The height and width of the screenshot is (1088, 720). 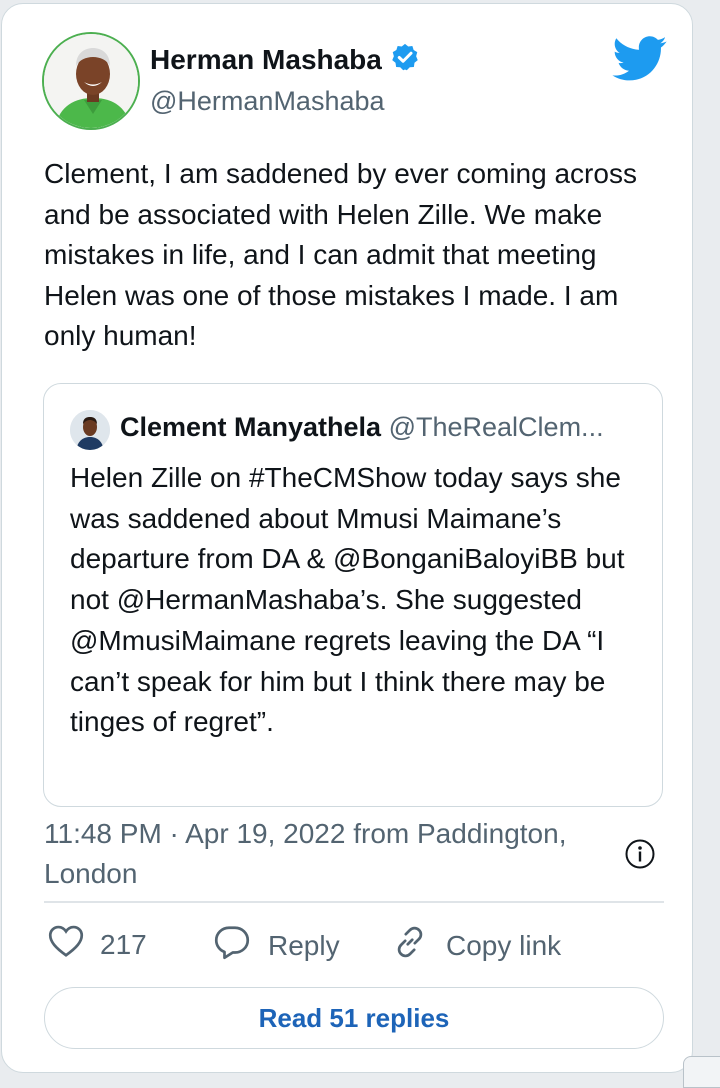 What do you see at coordinates (640, 59) in the screenshot?
I see `twitter-bird-icon` at bounding box center [640, 59].